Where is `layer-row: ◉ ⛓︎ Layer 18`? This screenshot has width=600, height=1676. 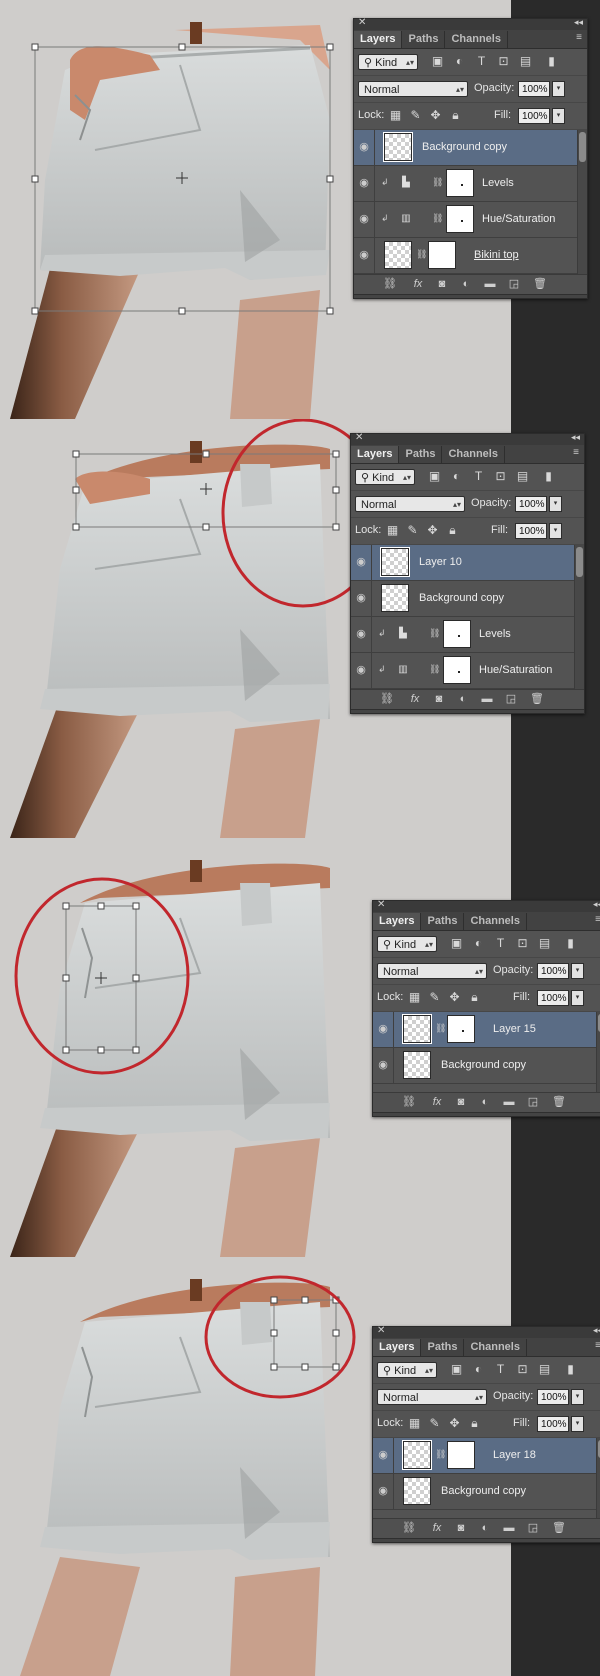
layer-row: ◉ ⛓︎ Layer 18 is located at coordinates (486, 1456).